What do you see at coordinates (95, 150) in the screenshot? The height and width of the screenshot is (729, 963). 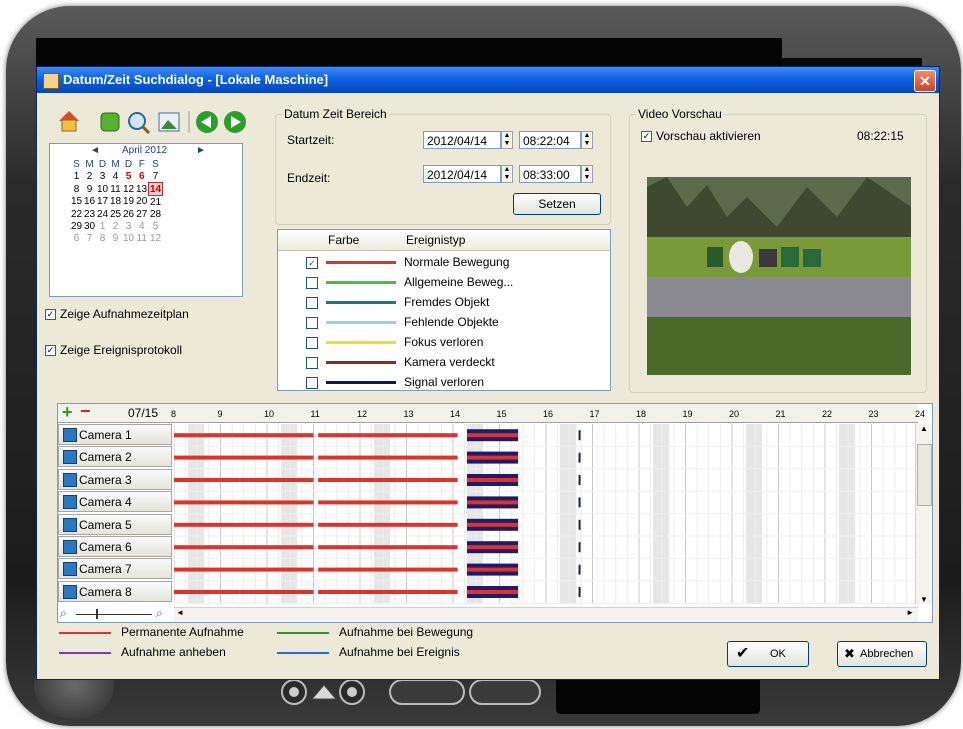 I see `calendar-prev-button: ◄` at bounding box center [95, 150].